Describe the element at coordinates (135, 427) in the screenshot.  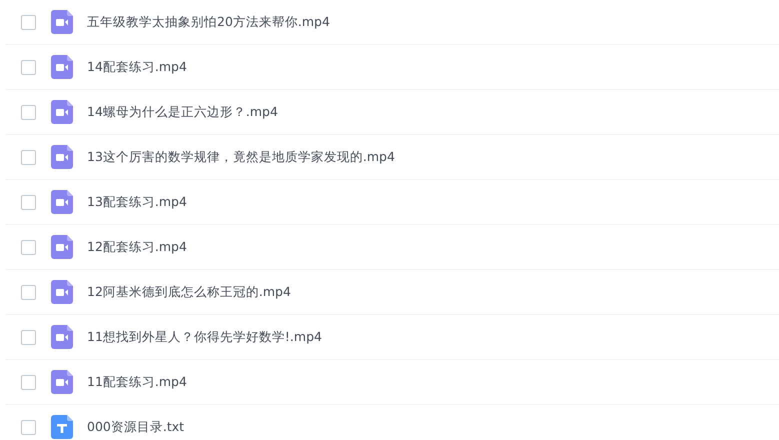
I see `file-name: 000资源目录.txt` at that location.